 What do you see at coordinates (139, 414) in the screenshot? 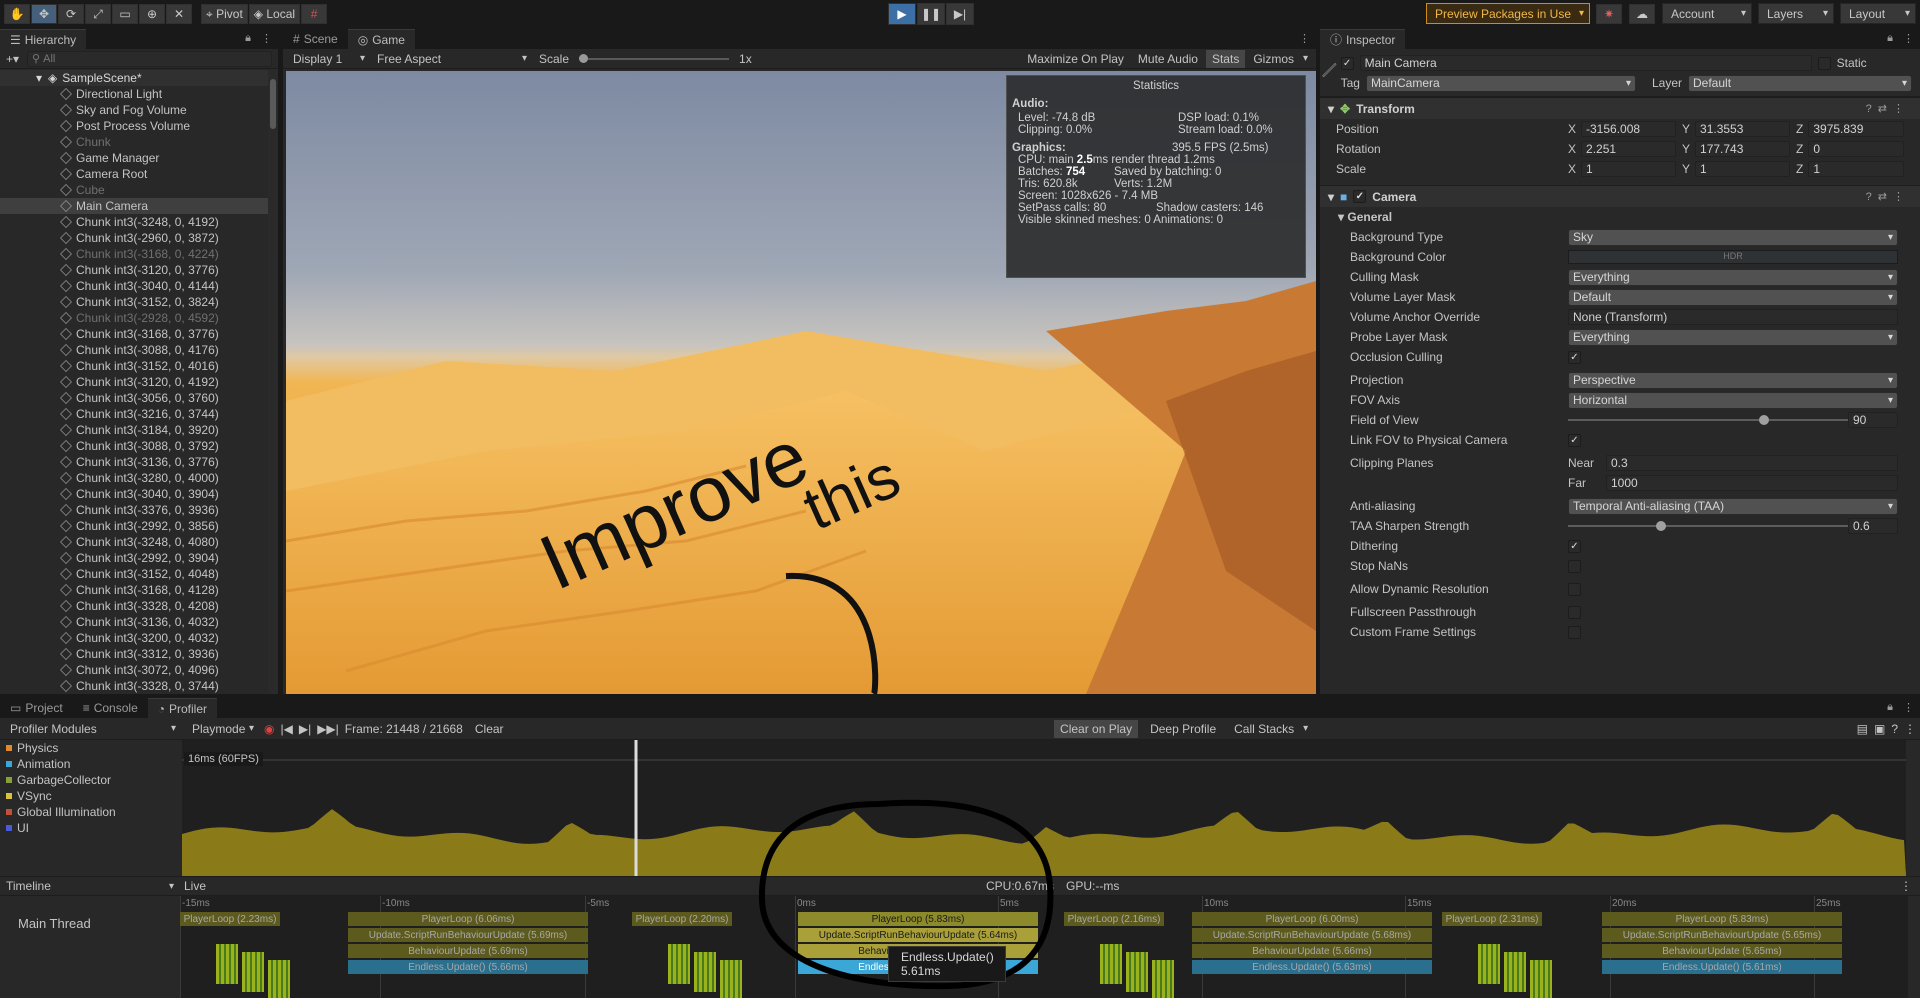
I see `hierarchy-item: Chunk int3(-3216, 0, 3744)` at bounding box center [139, 414].